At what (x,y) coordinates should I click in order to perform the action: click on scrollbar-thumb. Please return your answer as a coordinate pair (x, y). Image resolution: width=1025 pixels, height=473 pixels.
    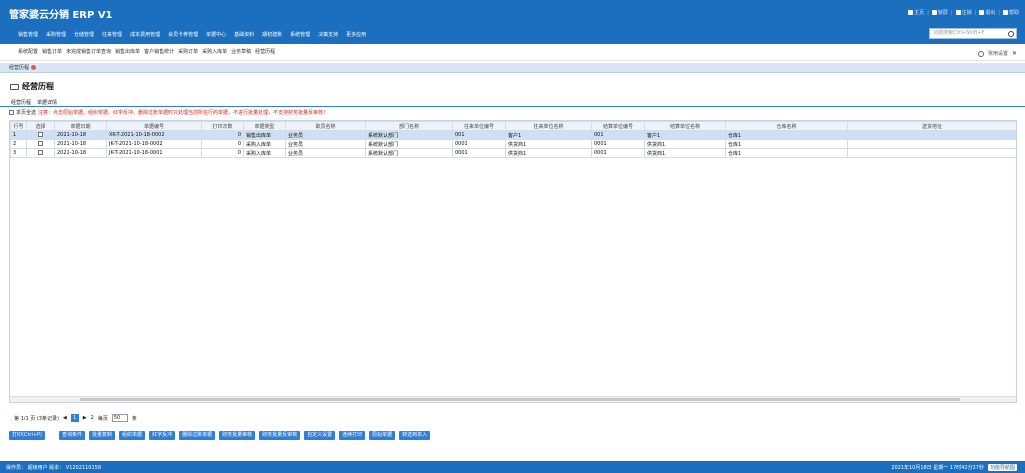
    Looking at the image, I should click on (520, 399).